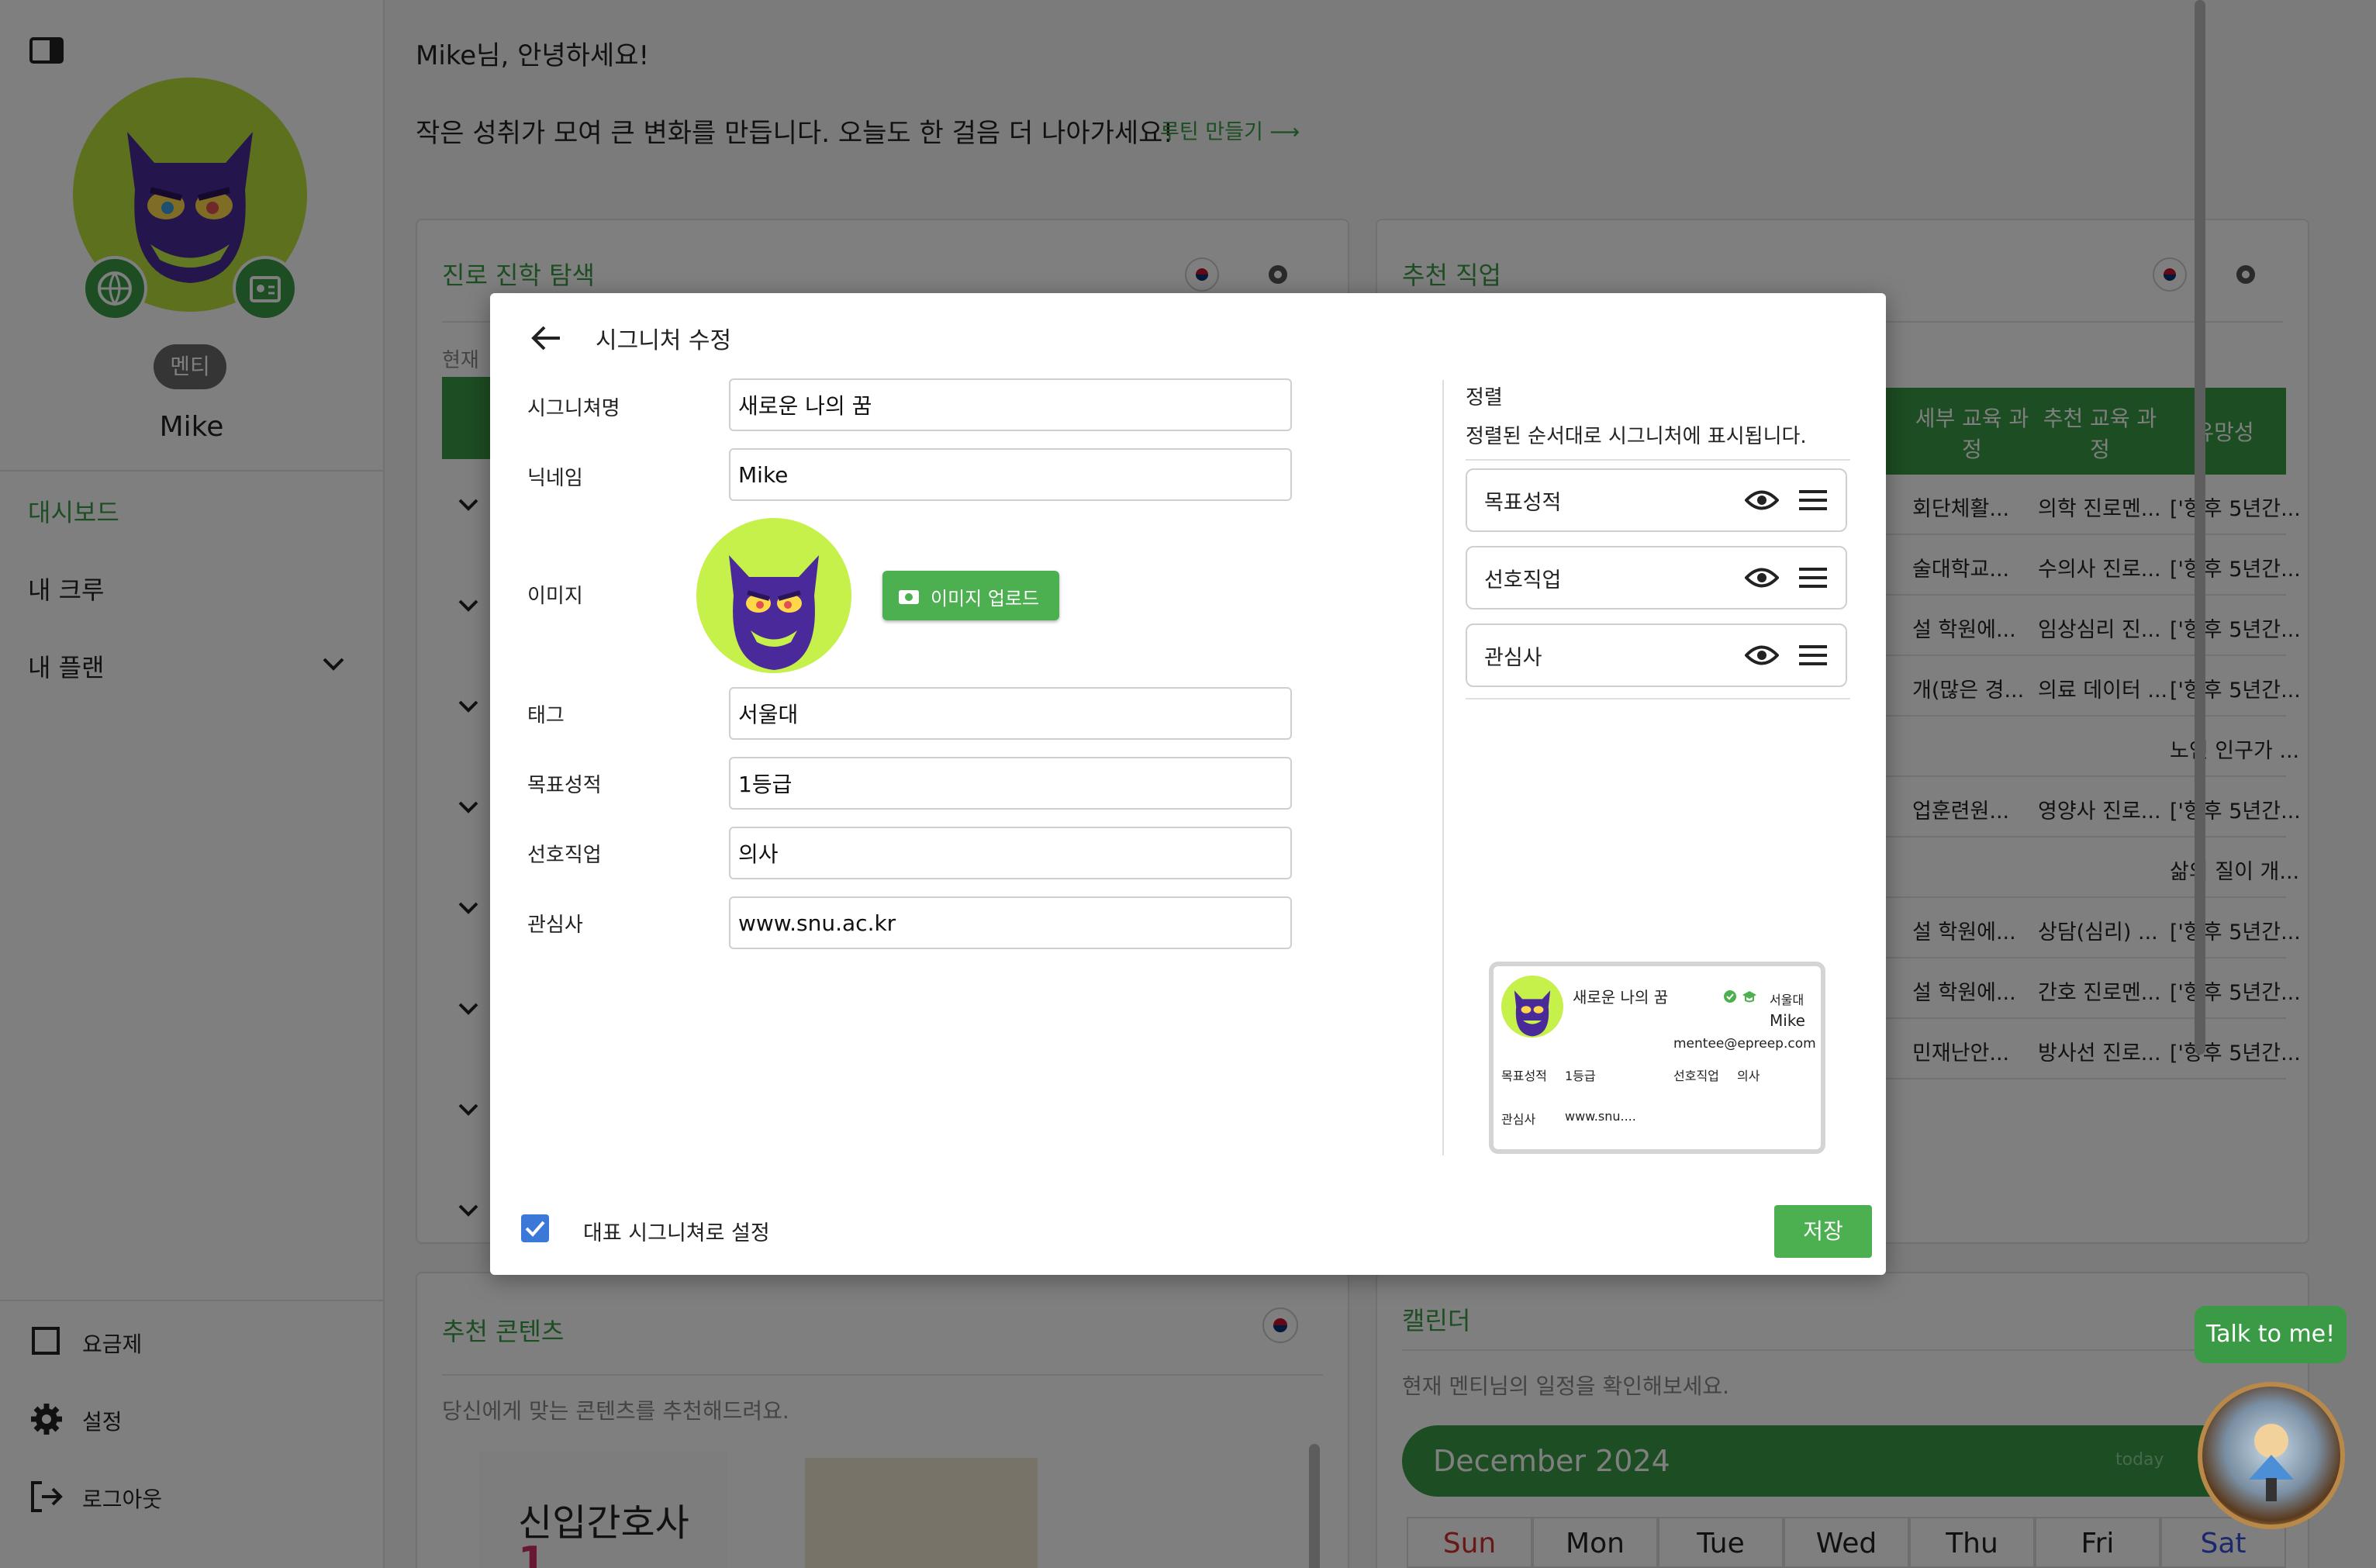 The width and height of the screenshot is (2376, 1568). What do you see at coordinates (1532, 1007) in the screenshot?
I see `preview-avatar` at bounding box center [1532, 1007].